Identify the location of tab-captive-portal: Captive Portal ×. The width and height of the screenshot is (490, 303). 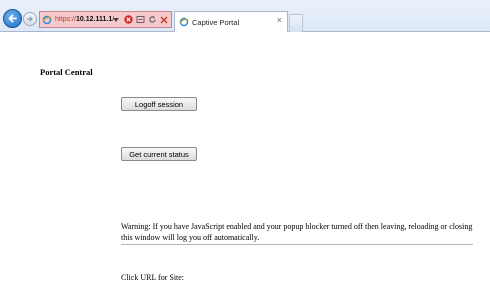
(231, 21).